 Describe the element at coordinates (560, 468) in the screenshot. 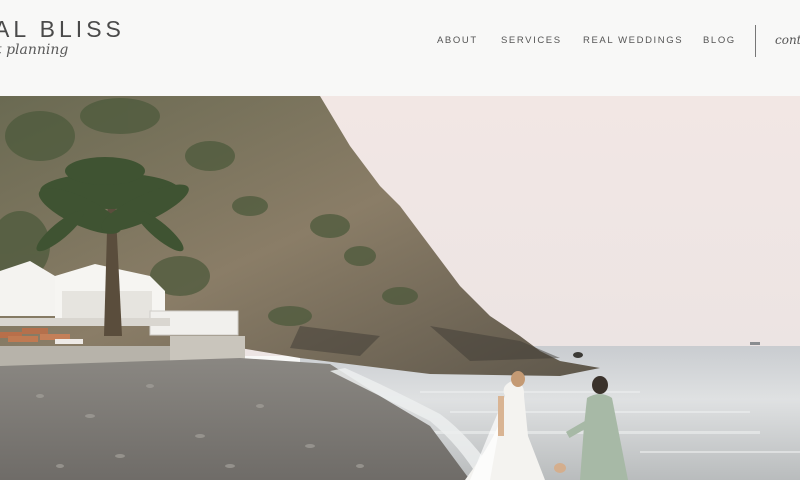

I see `joined-hands` at that location.